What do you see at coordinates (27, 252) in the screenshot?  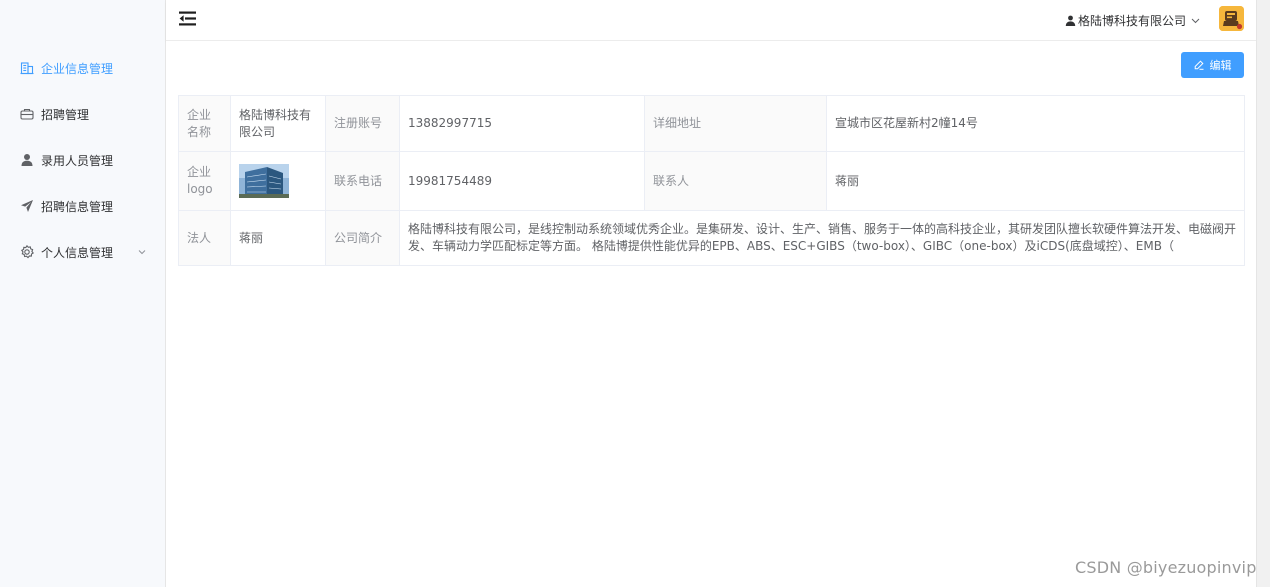 I see `gear-icon` at bounding box center [27, 252].